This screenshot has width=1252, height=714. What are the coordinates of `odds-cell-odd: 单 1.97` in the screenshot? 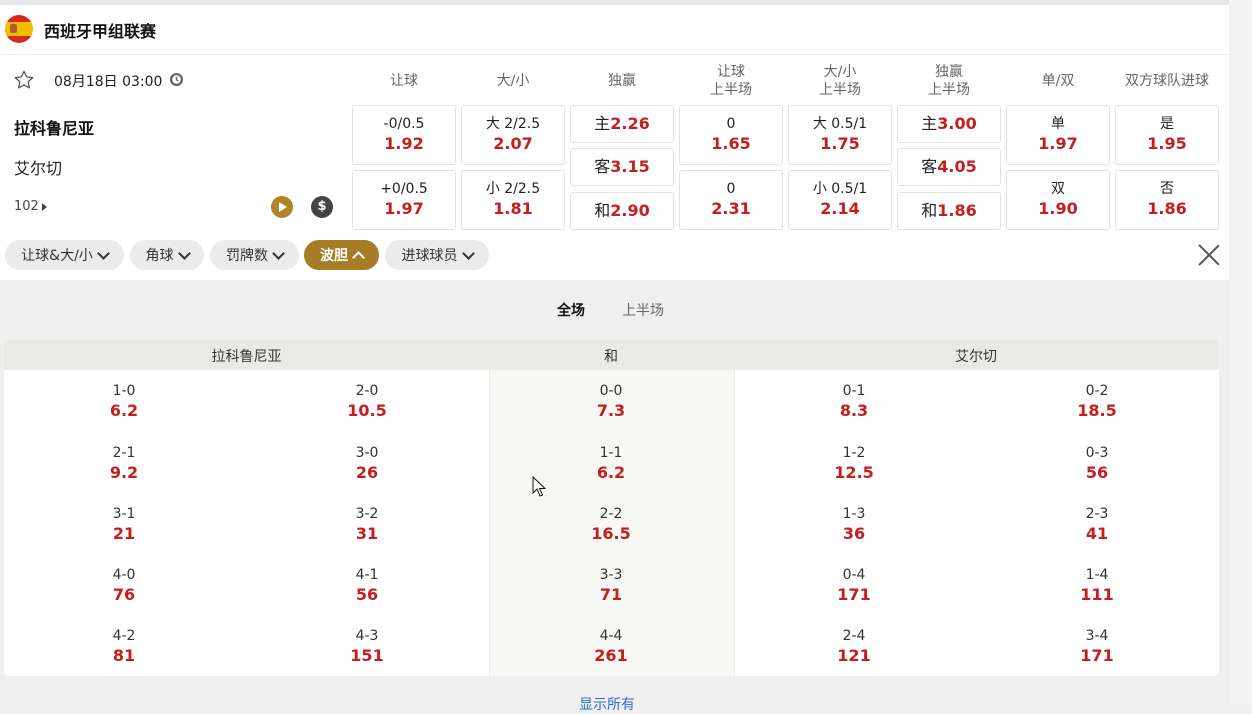 It's located at (1058, 135).